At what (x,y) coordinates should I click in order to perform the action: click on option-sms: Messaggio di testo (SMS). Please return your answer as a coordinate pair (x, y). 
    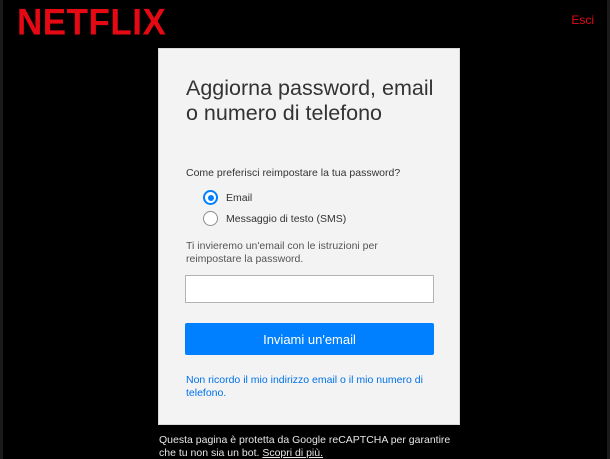
    Looking at the image, I should click on (274, 218).